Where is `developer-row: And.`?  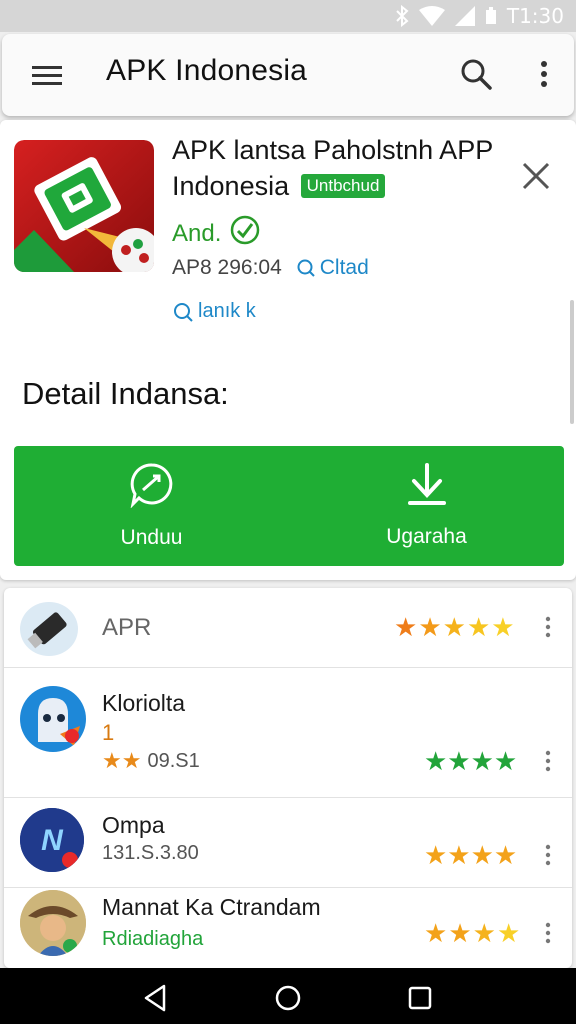
developer-row: And. is located at coordinates (216, 233).